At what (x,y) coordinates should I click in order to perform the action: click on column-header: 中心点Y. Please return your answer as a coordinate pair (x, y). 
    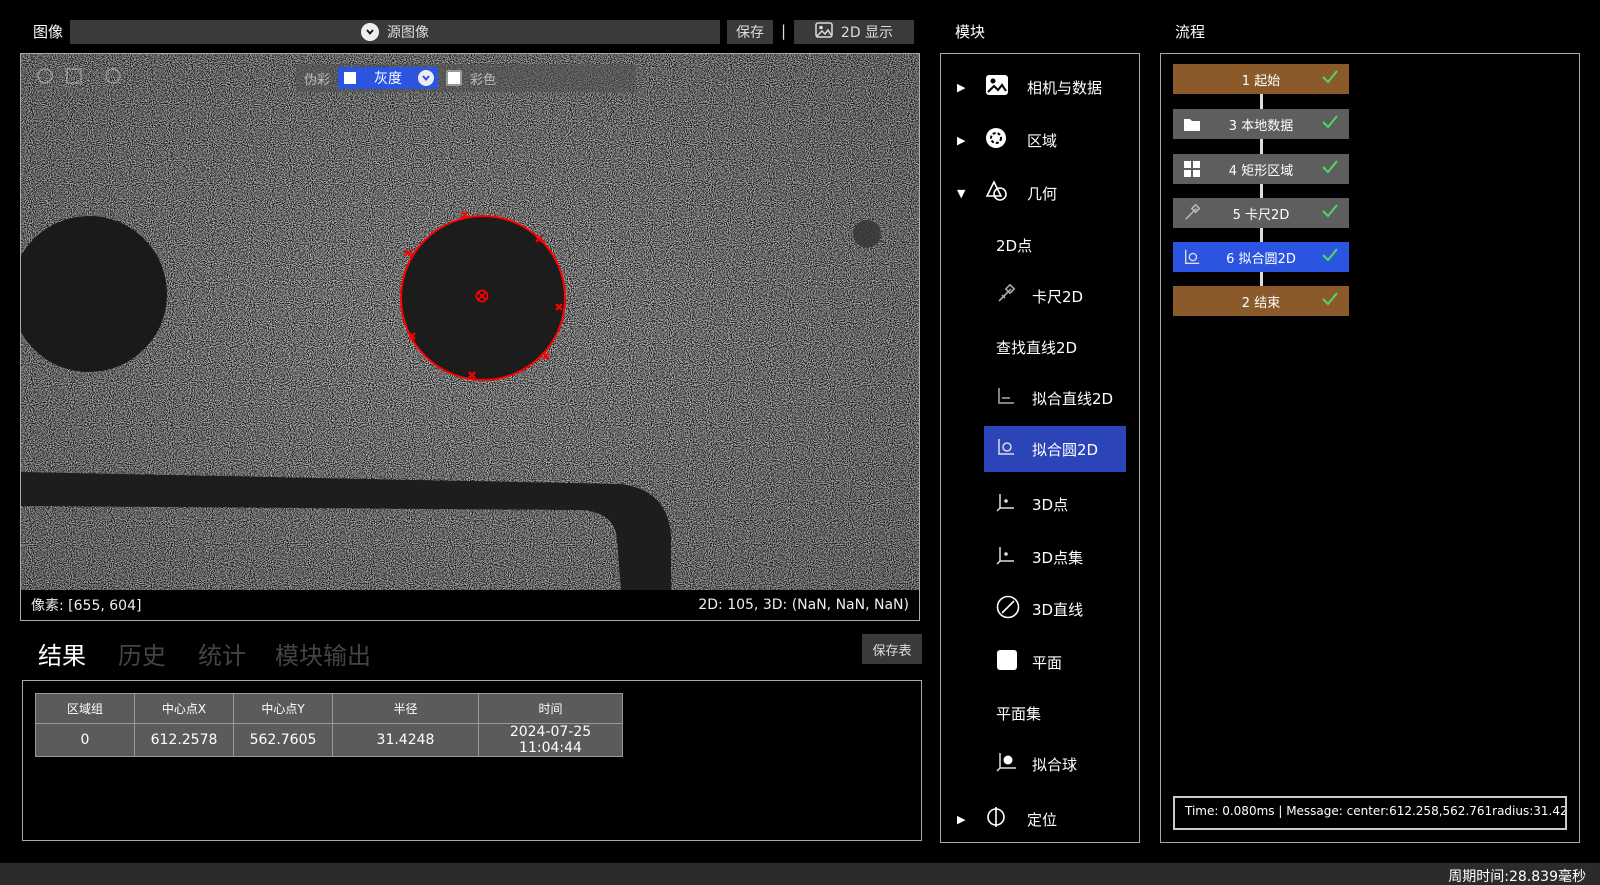
    Looking at the image, I should click on (283, 708).